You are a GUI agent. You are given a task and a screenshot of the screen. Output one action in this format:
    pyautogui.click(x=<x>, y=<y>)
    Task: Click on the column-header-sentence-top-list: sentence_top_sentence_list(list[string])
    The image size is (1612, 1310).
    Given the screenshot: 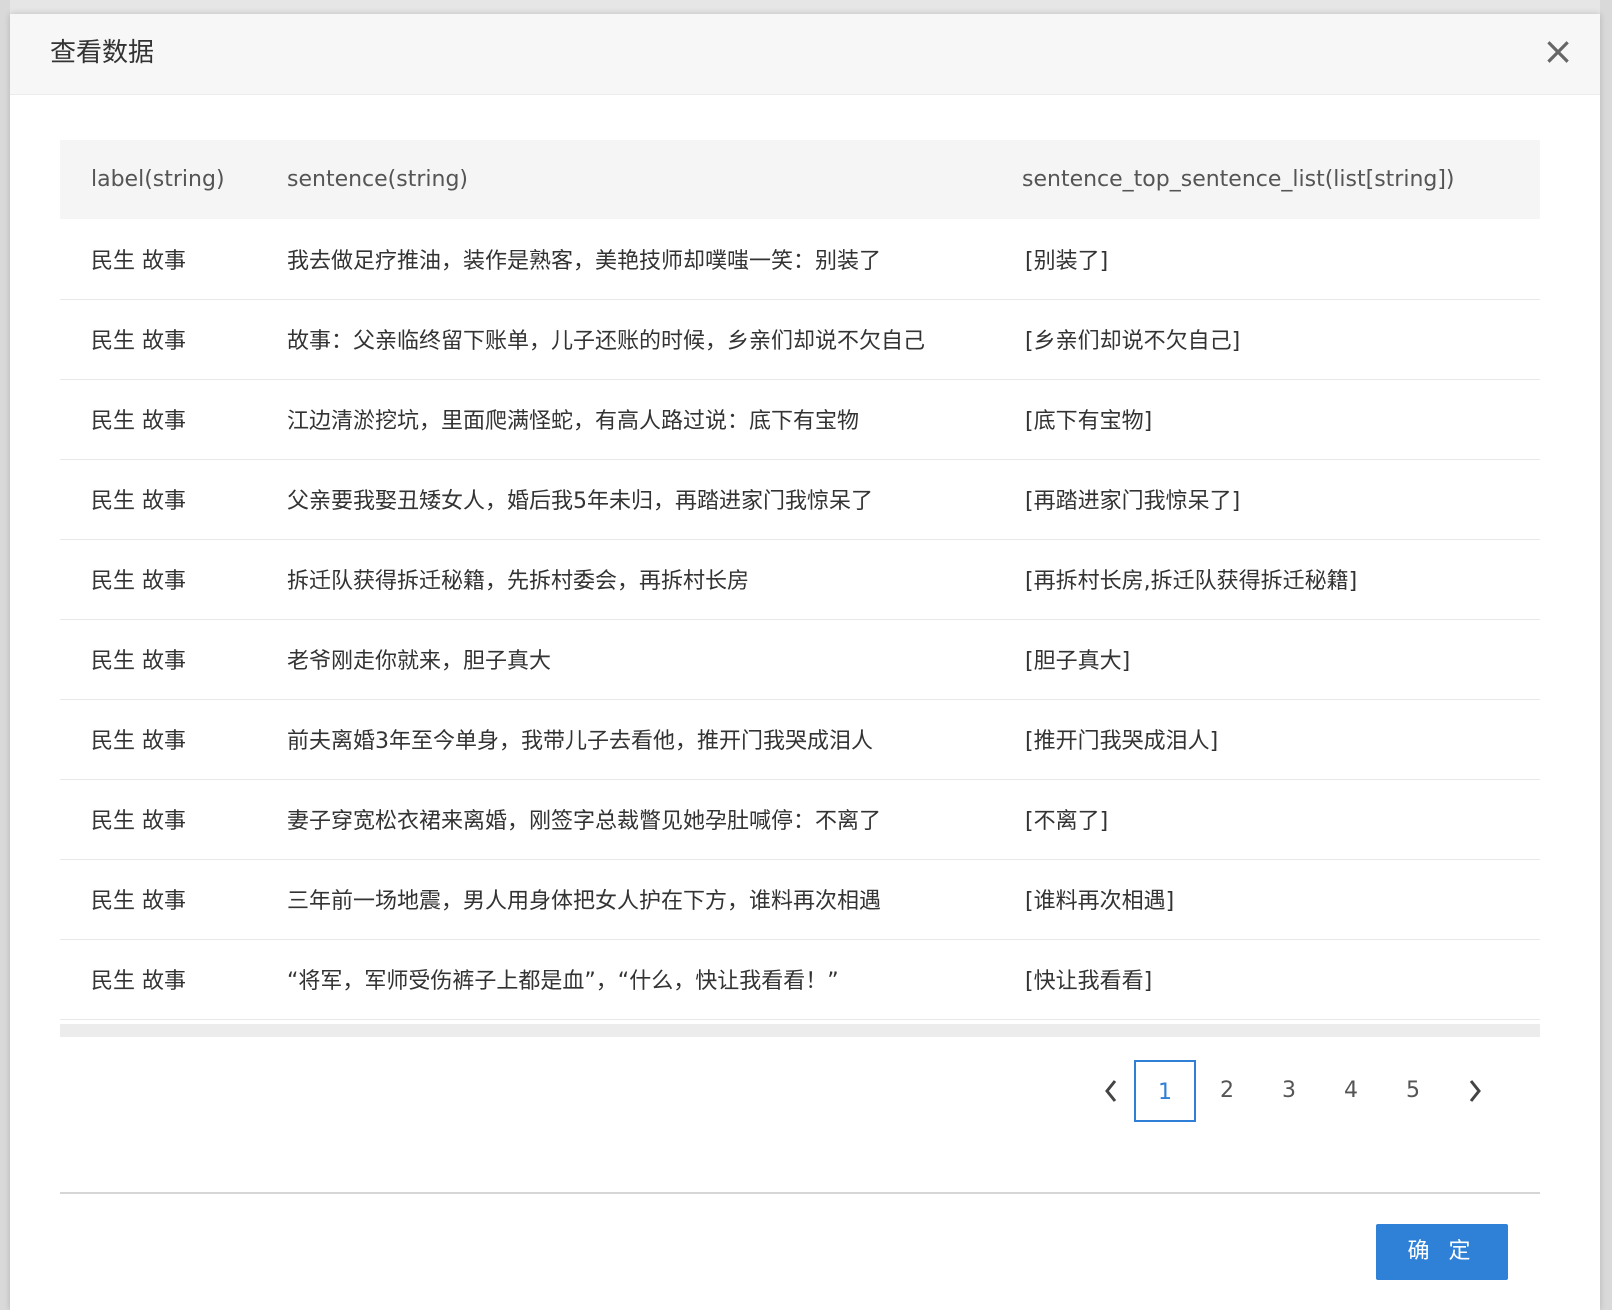 What is the action you would take?
    pyautogui.click(x=1238, y=179)
    